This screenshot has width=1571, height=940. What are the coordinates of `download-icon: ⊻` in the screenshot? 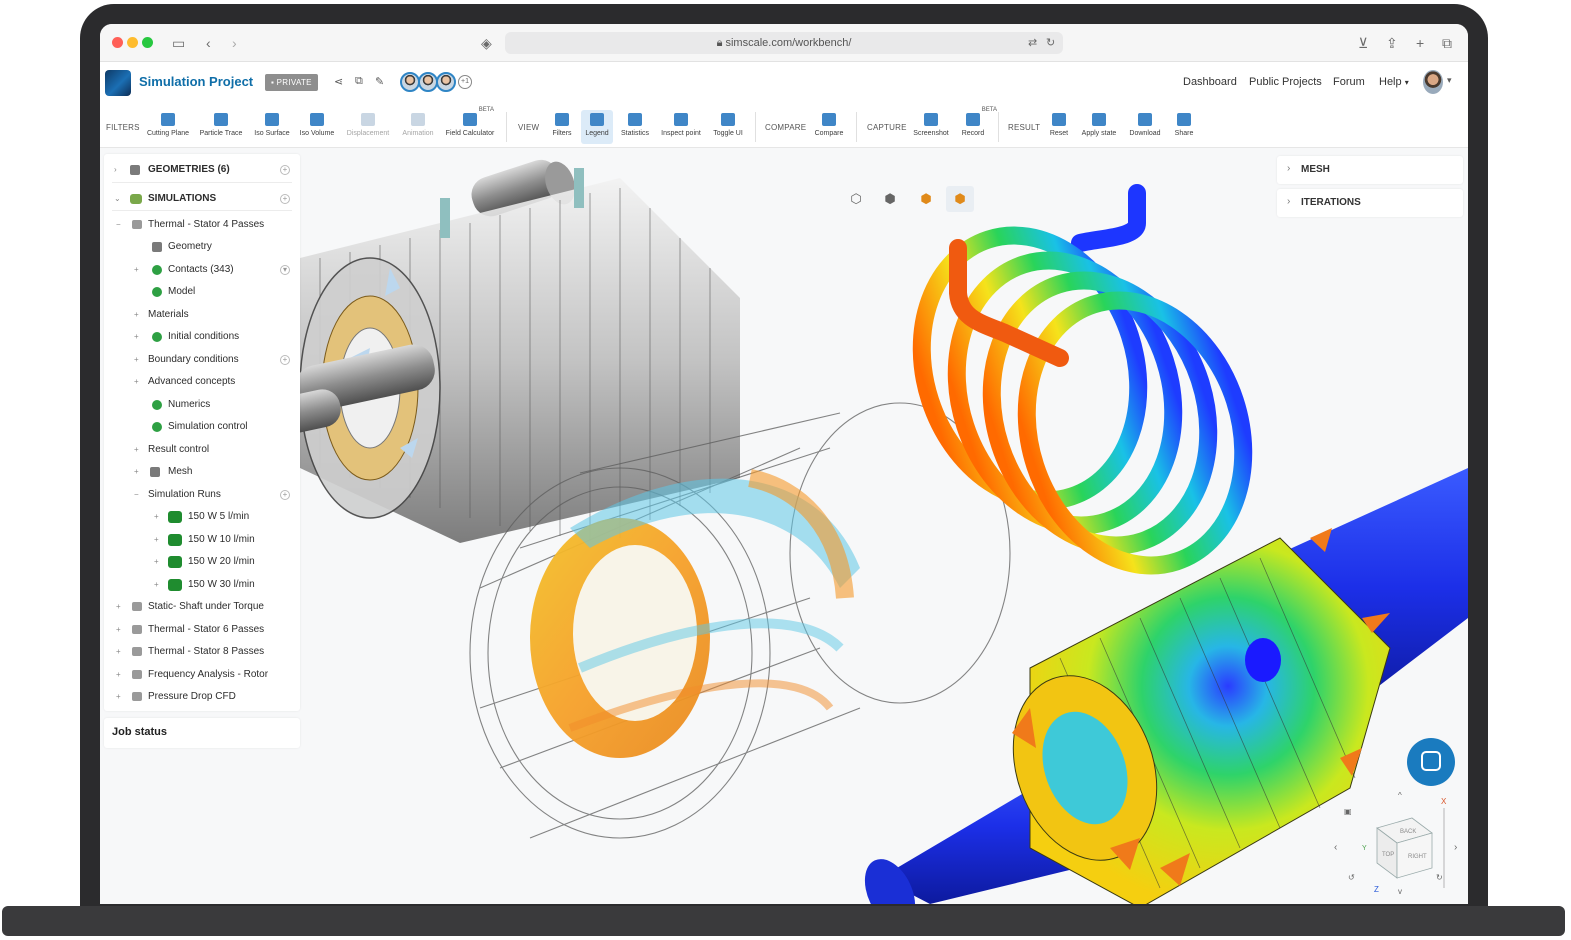 It's located at (1363, 43).